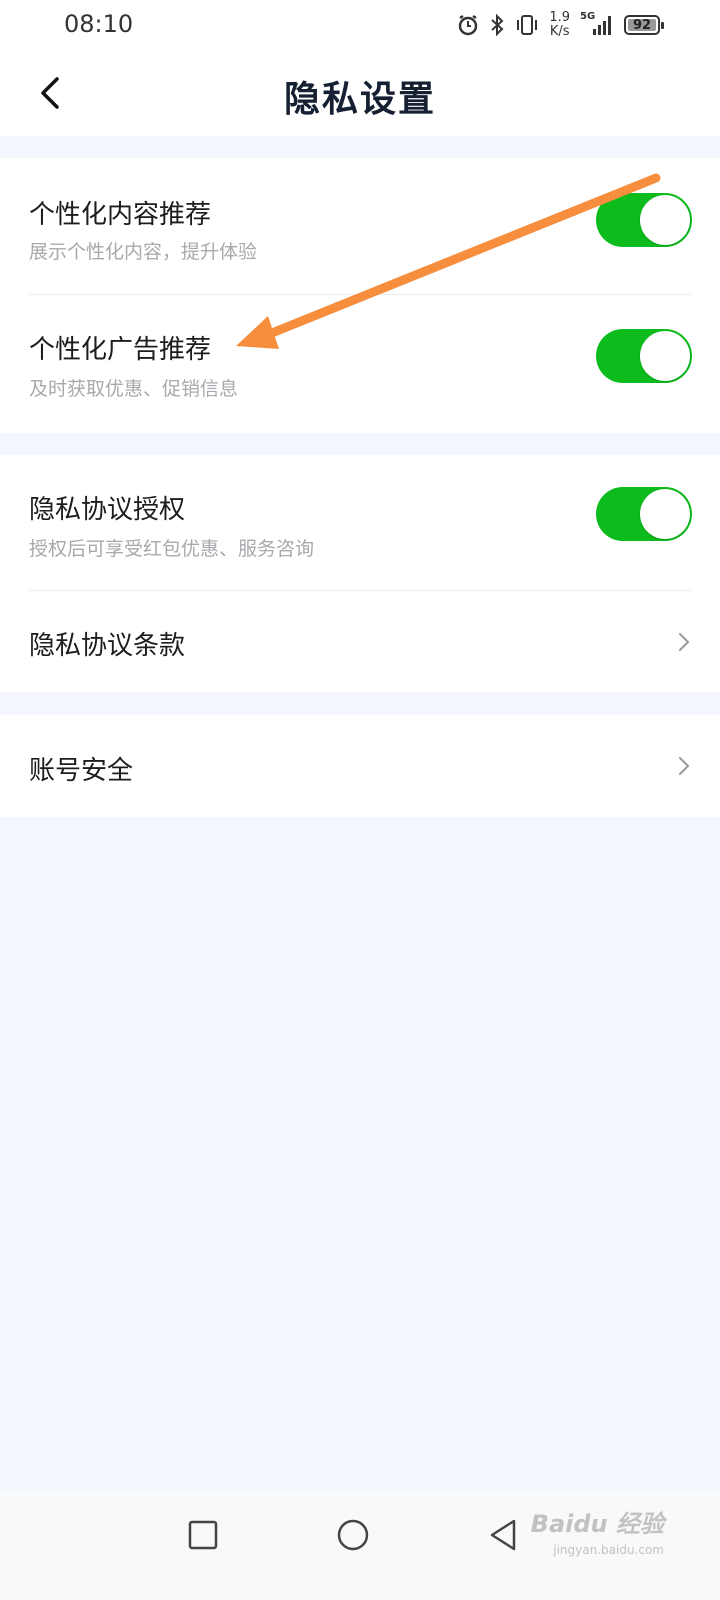 The image size is (720, 1600). Describe the element at coordinates (497, 25) in the screenshot. I see `bluetooth-icon` at that location.